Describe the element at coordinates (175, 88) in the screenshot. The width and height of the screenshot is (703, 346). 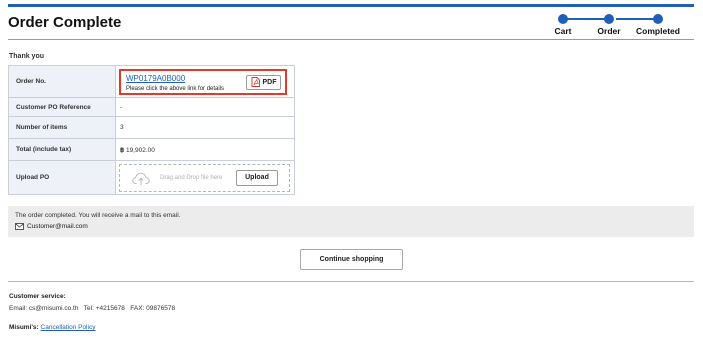
I see `order-details-hint: Please click the above link for details` at that location.